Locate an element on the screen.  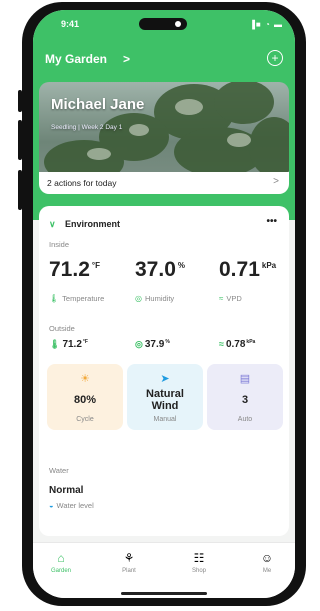
tab-plant: ⚘ Plant is located at coordinates (129, 562).